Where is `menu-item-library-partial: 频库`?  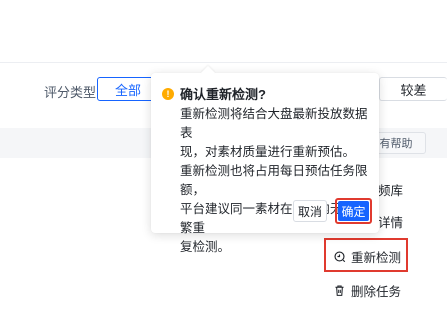
menu-item-library-partial: 频库 is located at coordinates (390, 189).